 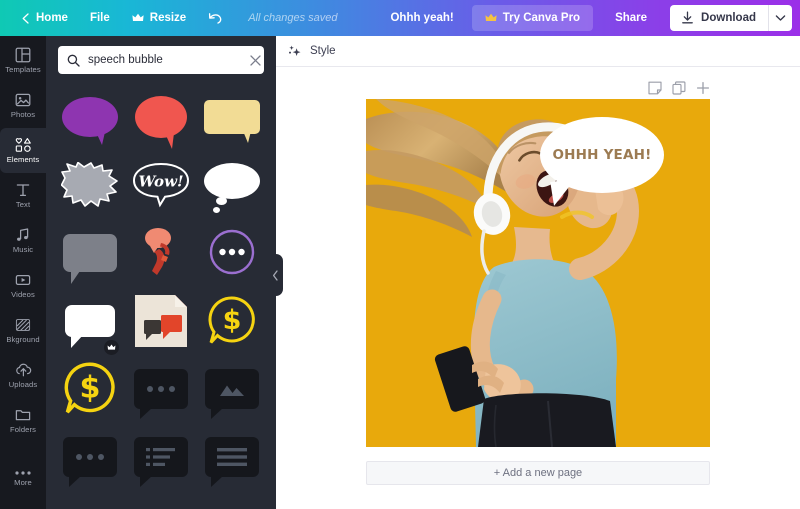 I want to click on element-yellow-rect-bubble, so click(x=231, y=117).